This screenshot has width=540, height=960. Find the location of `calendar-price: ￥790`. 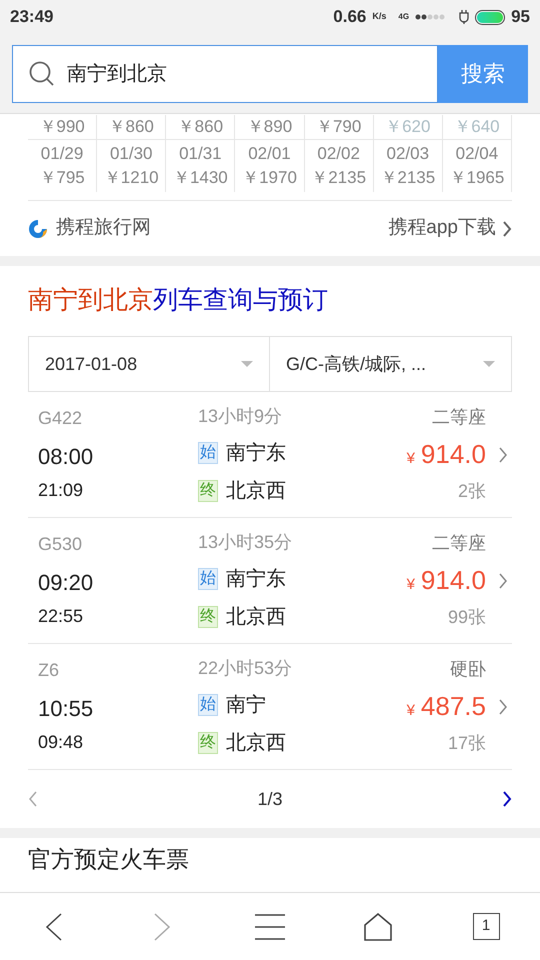

calendar-price: ￥790 is located at coordinates (339, 127).